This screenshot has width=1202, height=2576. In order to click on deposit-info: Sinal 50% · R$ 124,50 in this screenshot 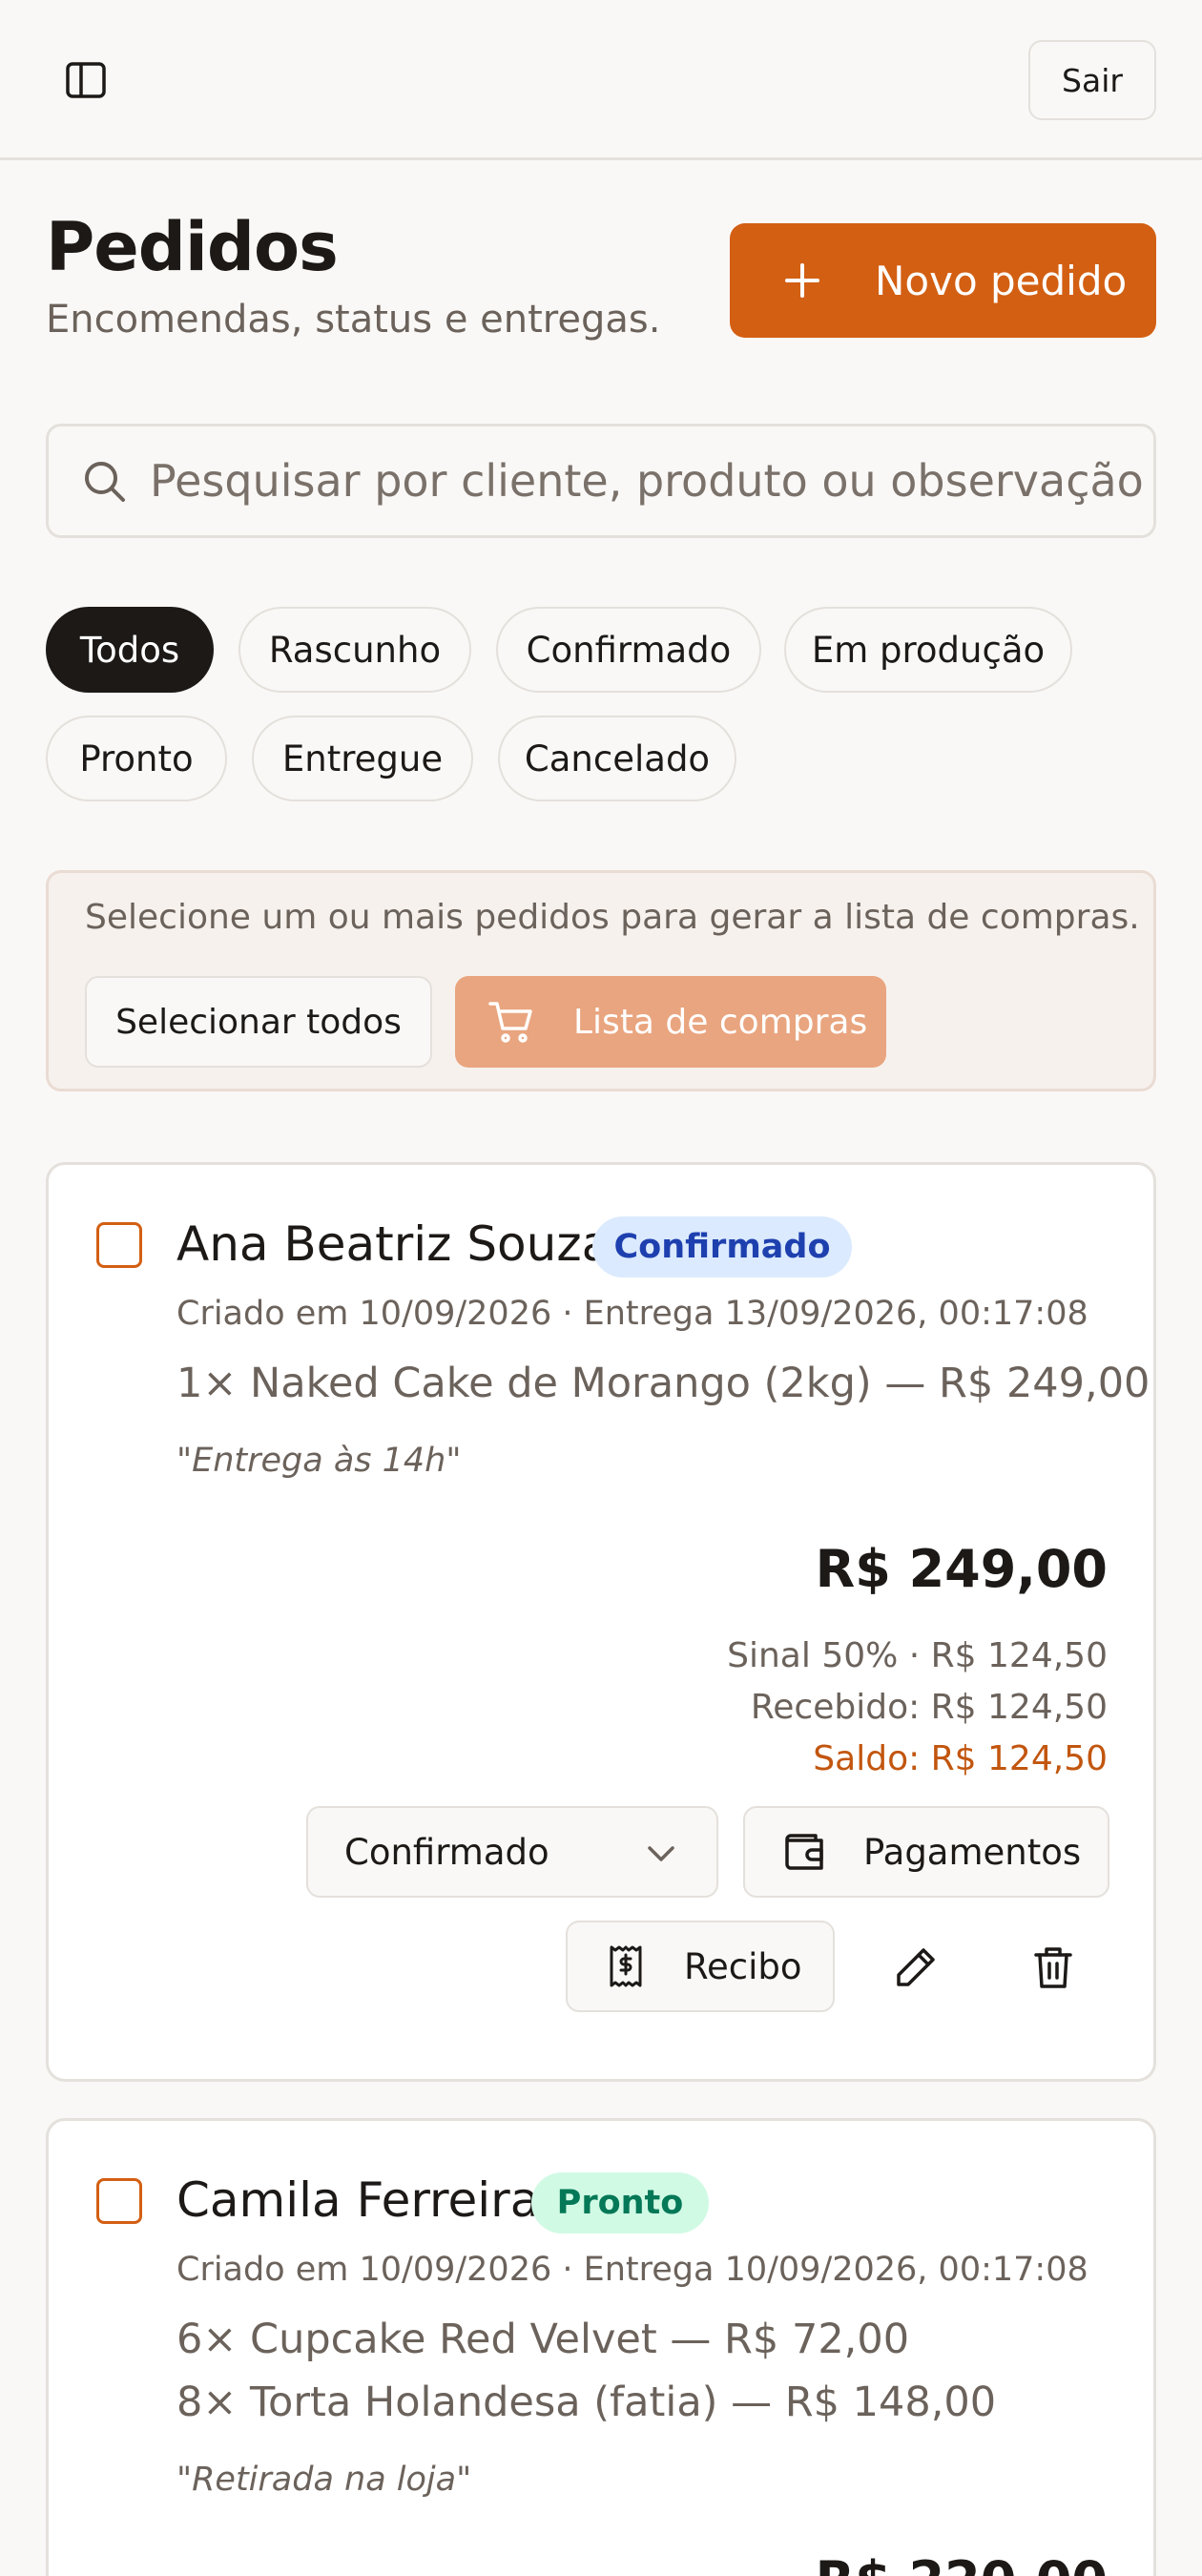, I will do `click(917, 1655)`.